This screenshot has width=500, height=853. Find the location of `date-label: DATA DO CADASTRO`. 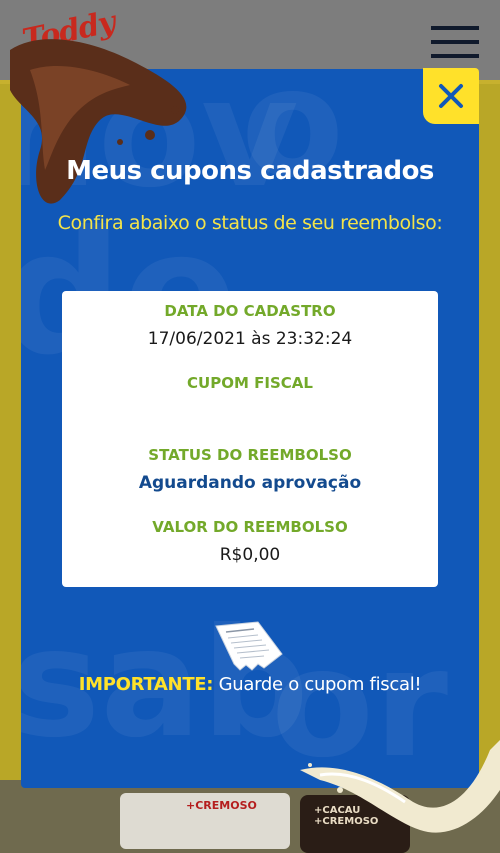

date-label: DATA DO CADASTRO is located at coordinates (250, 311).